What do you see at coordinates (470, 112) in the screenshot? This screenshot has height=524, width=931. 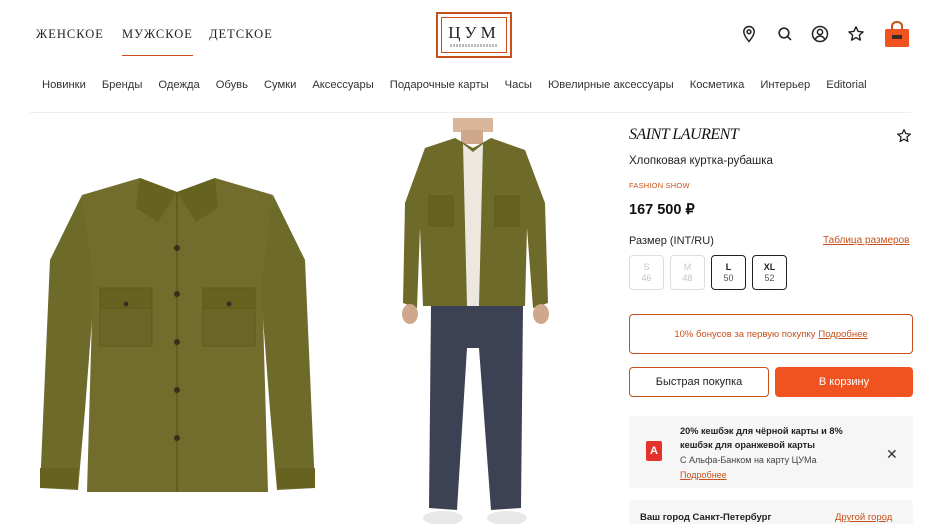 I see `header-divider` at bounding box center [470, 112].